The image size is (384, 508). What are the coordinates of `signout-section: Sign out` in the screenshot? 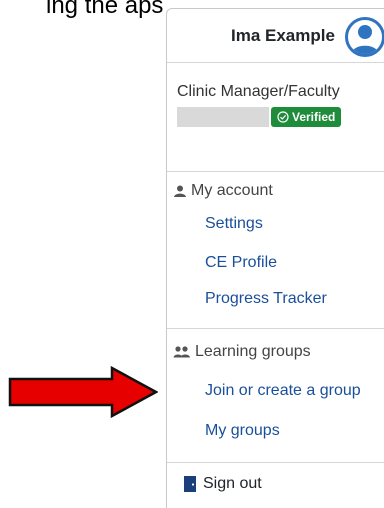 It's located at (275, 485).